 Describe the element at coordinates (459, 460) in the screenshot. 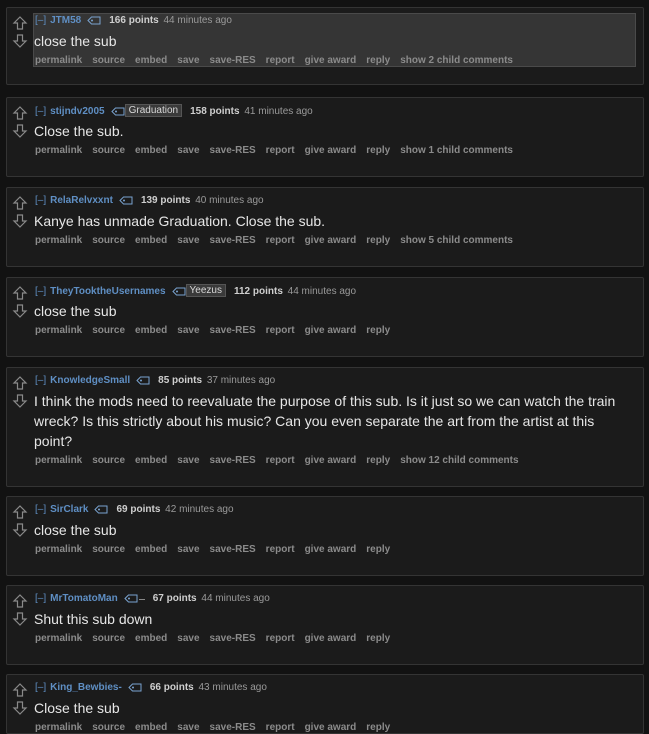

I see `show-child-comments-link: show 12 child comments` at that location.